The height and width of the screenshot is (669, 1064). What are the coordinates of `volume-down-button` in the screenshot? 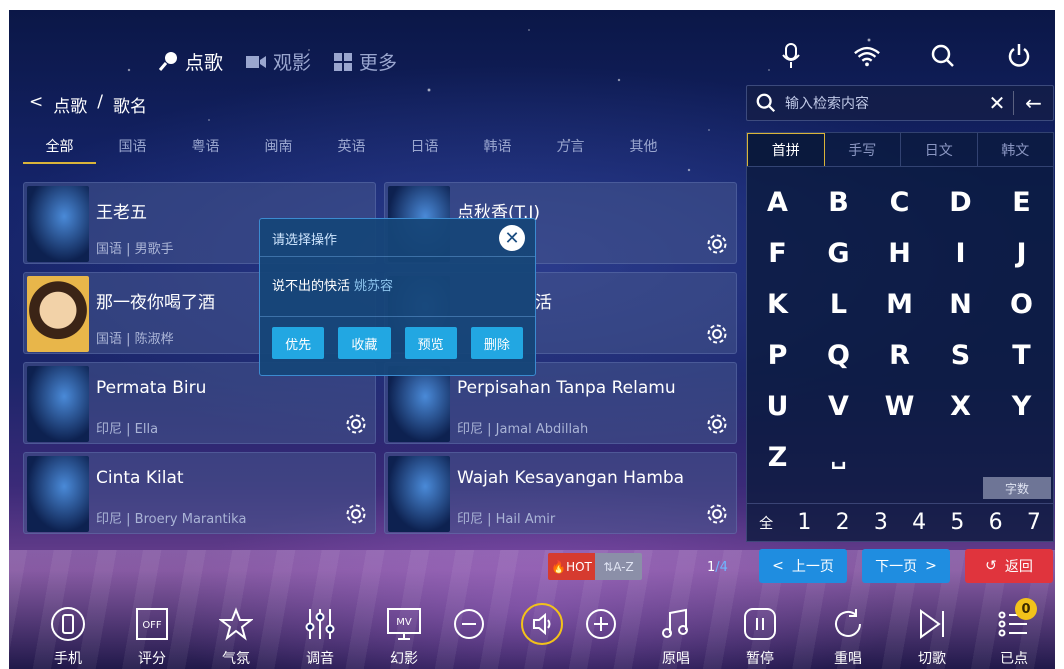 It's located at (469, 624).